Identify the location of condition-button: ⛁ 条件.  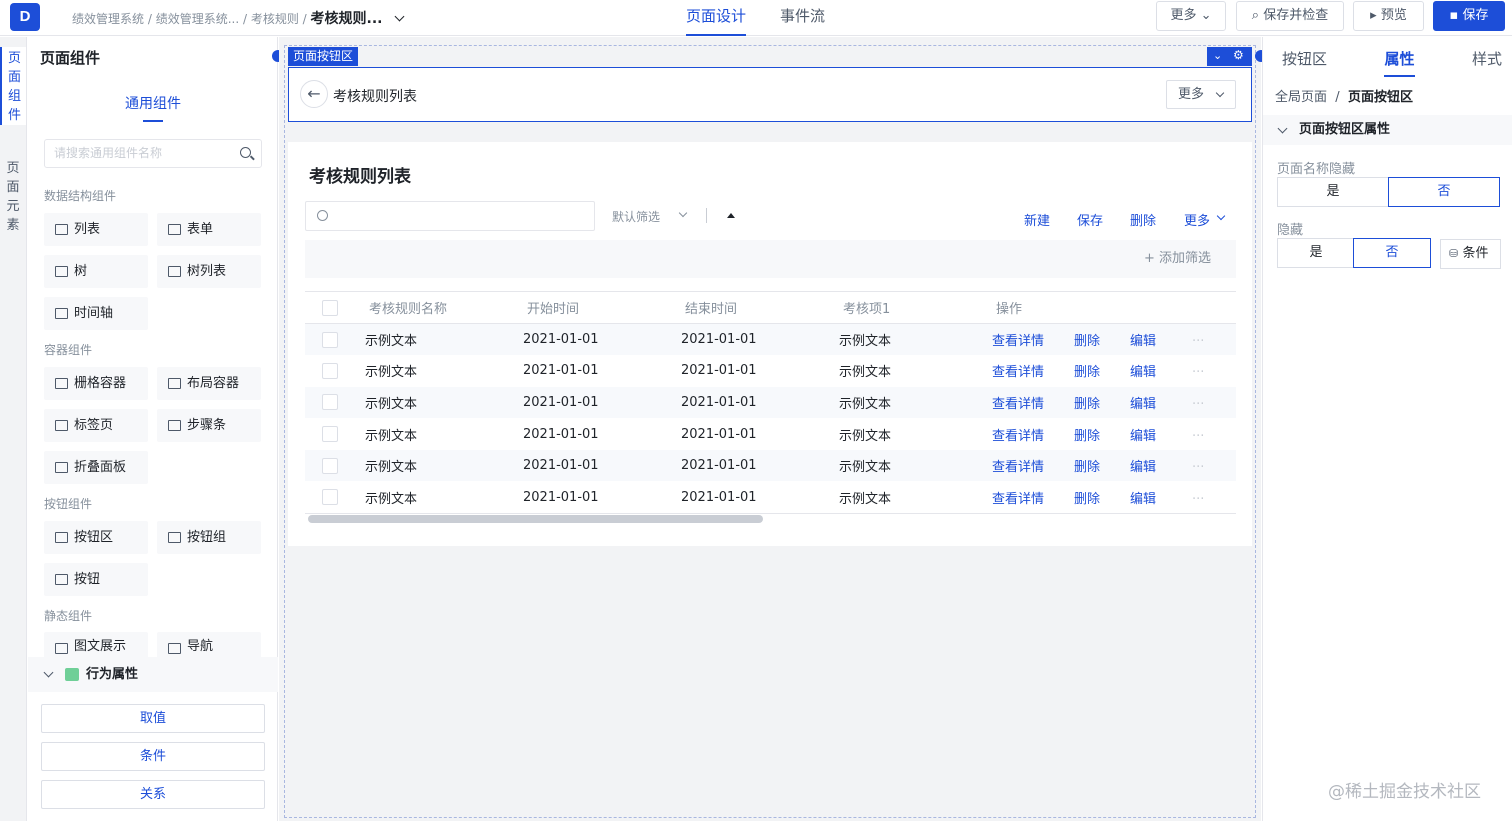
(1470, 254).